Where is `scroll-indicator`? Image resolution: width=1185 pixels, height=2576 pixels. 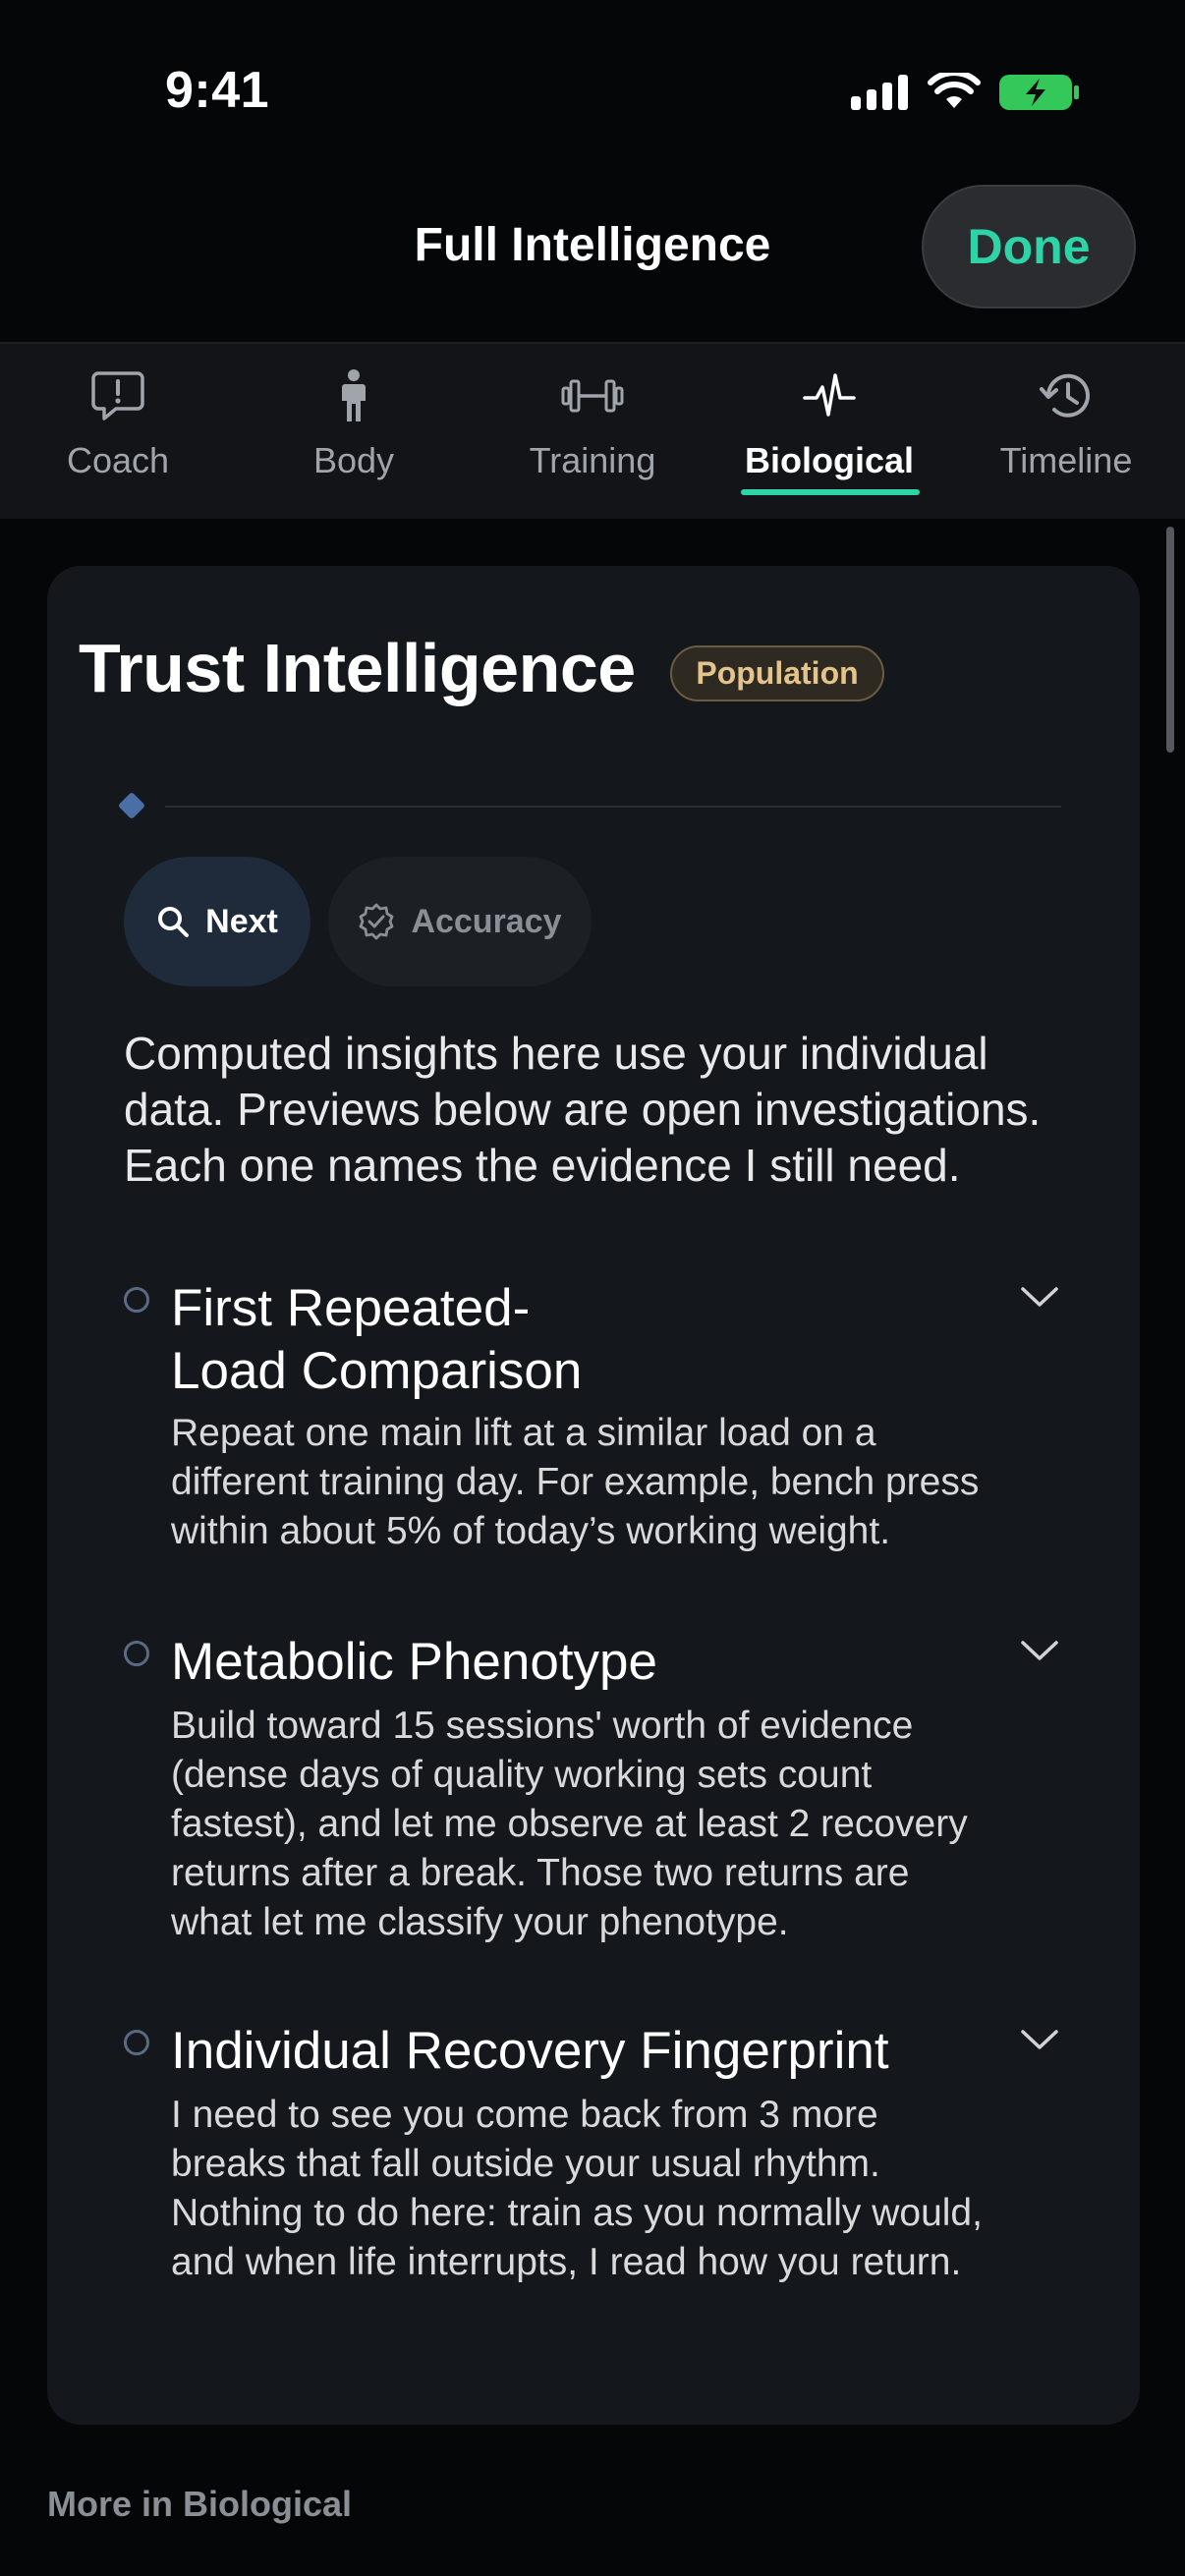
scroll-indicator is located at coordinates (1170, 640).